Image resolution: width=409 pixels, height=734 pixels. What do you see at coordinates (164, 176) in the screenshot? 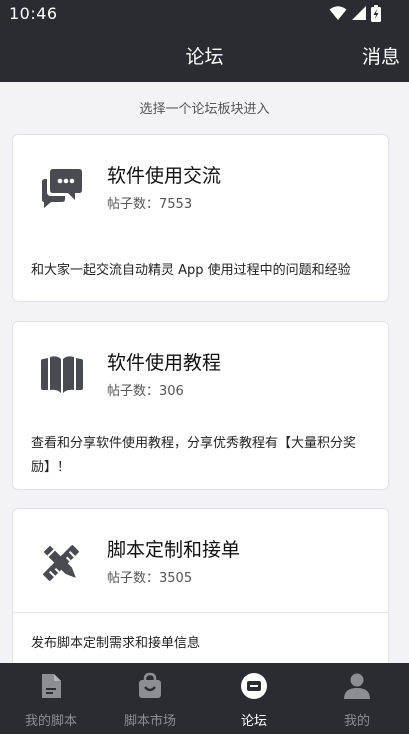
I see `board-title: 软件使用交流` at bounding box center [164, 176].